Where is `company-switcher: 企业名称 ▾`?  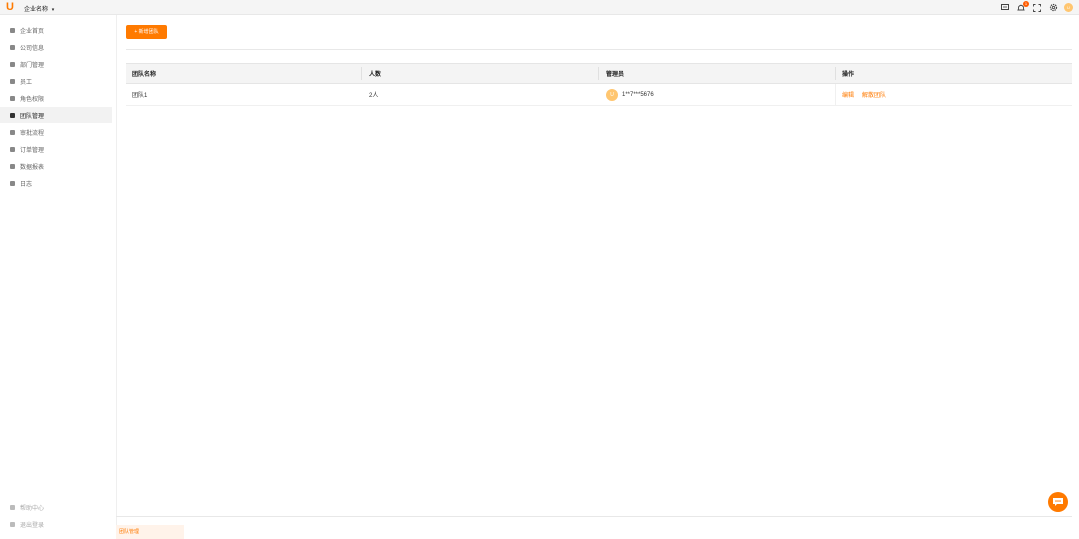
company-switcher: 企业名称 ▾ is located at coordinates (39, 8).